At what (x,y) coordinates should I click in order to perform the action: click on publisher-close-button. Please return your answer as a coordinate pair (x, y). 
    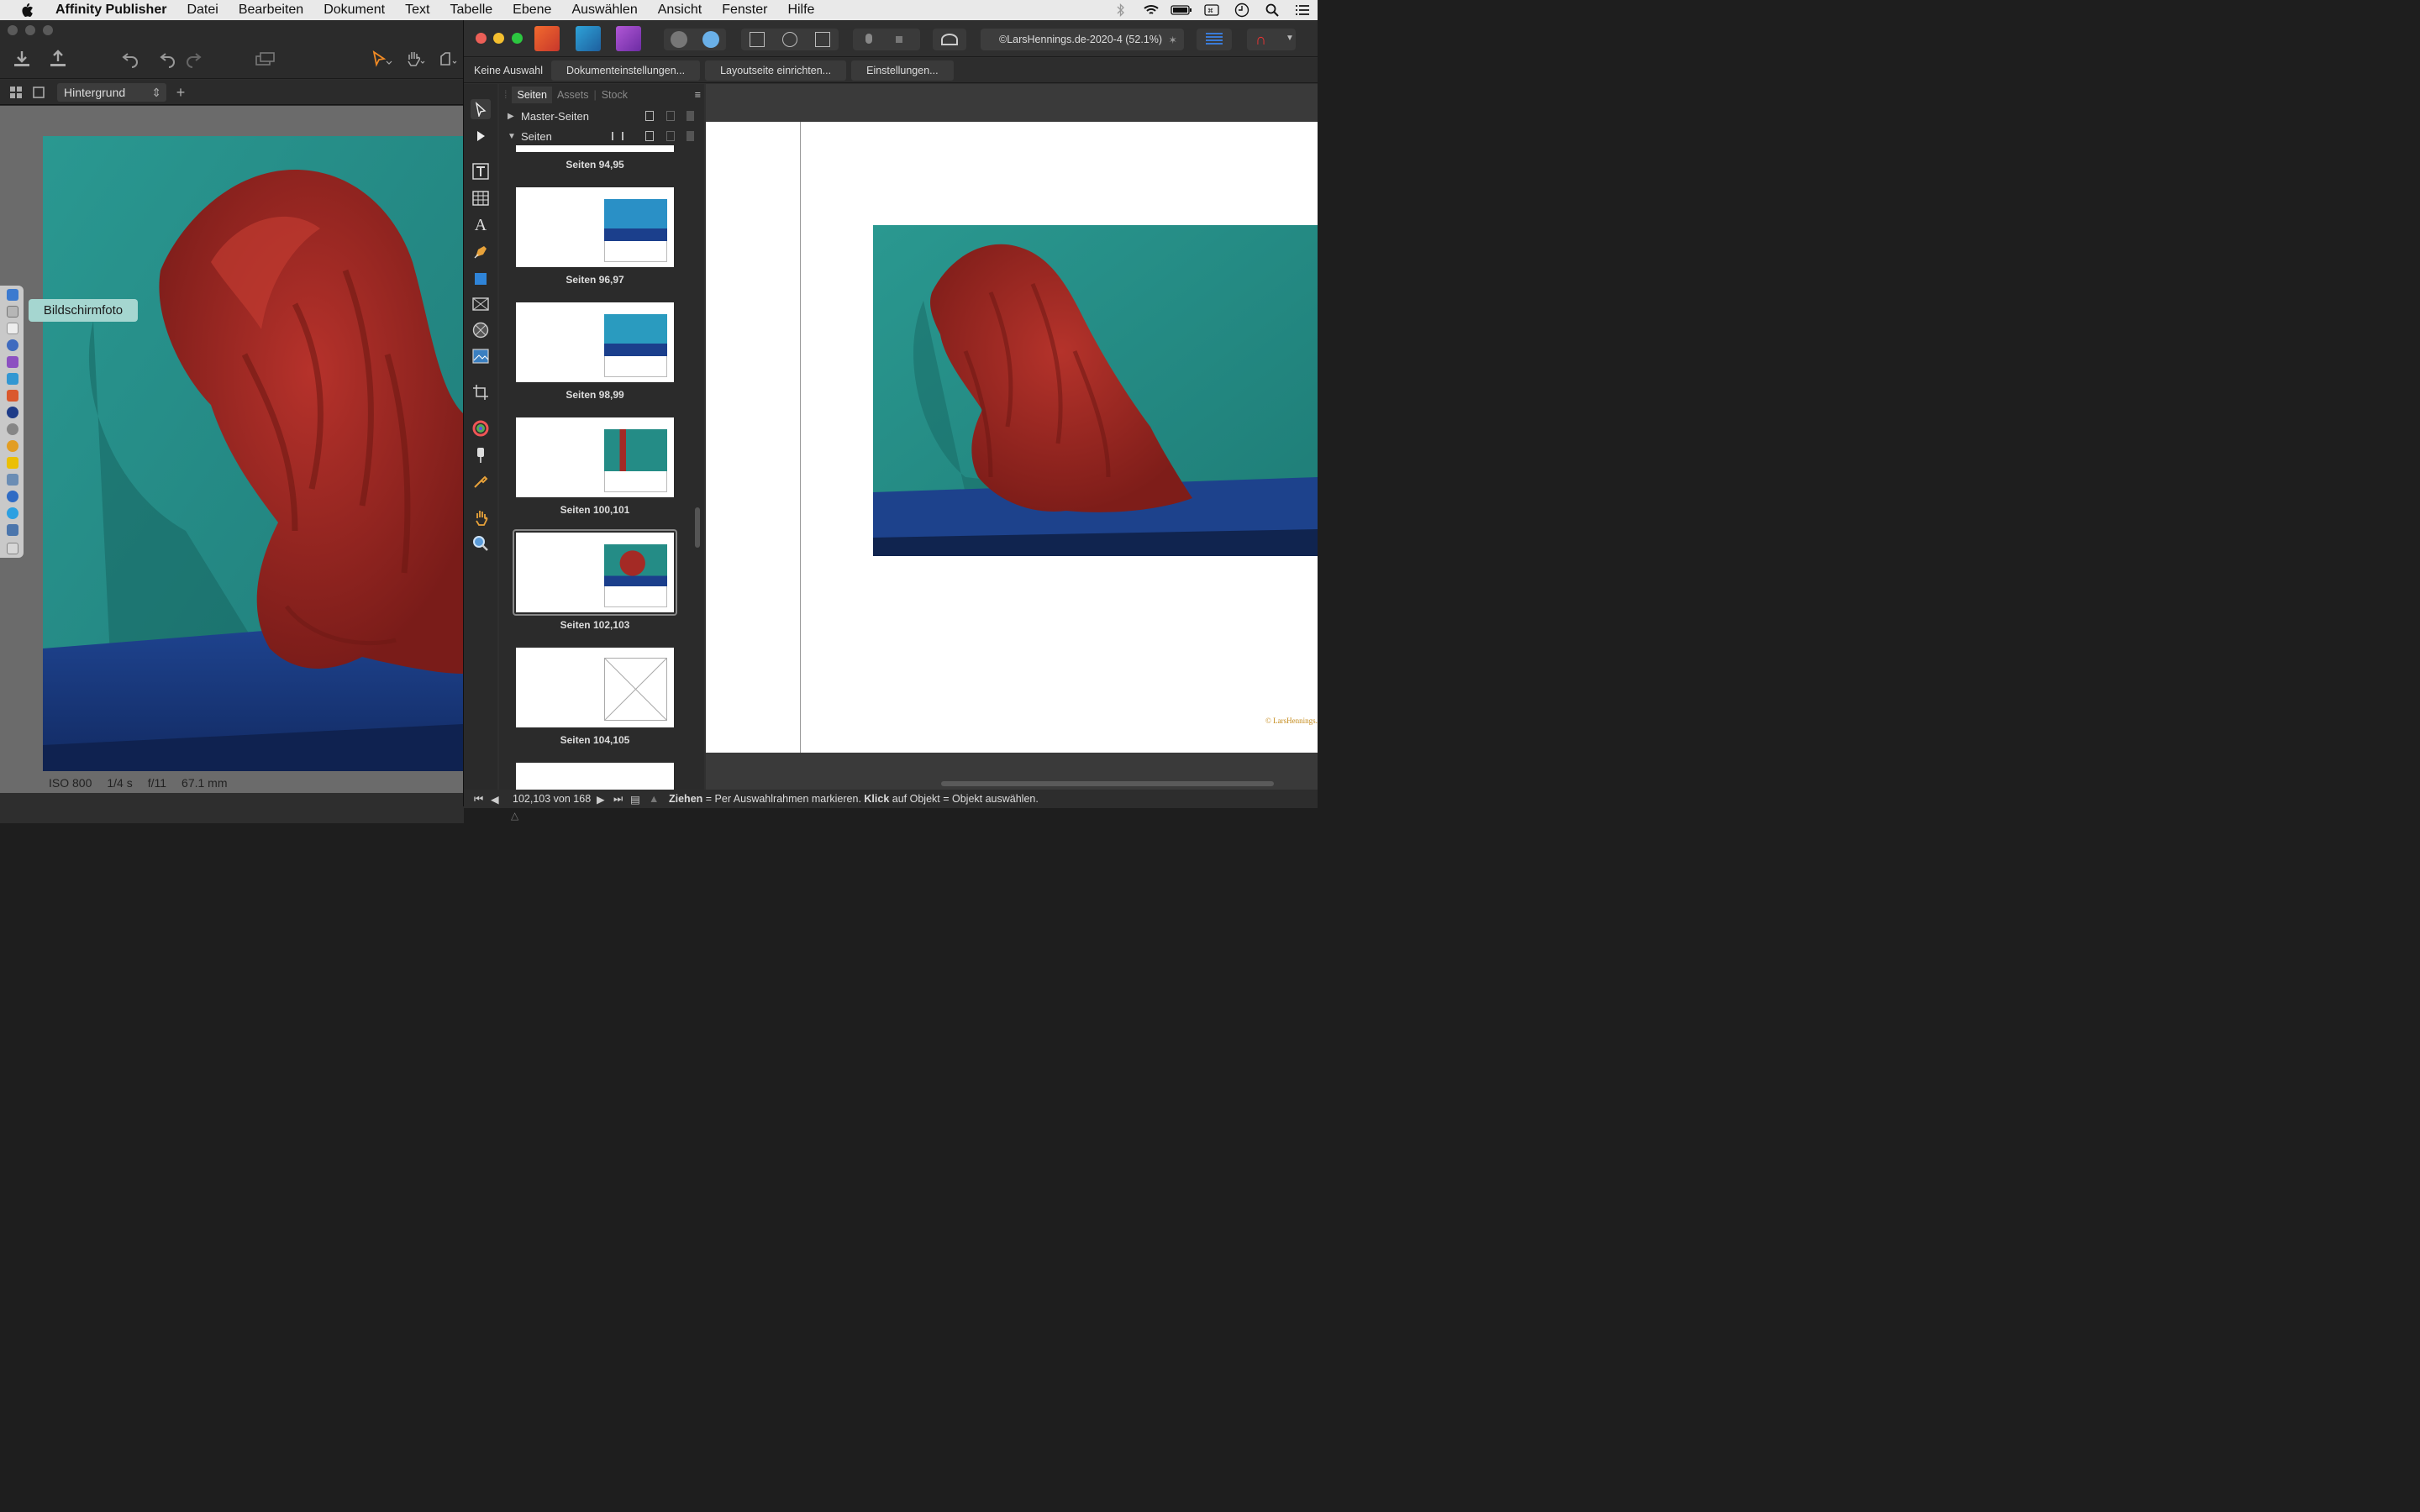
    Looking at the image, I should click on (481, 38).